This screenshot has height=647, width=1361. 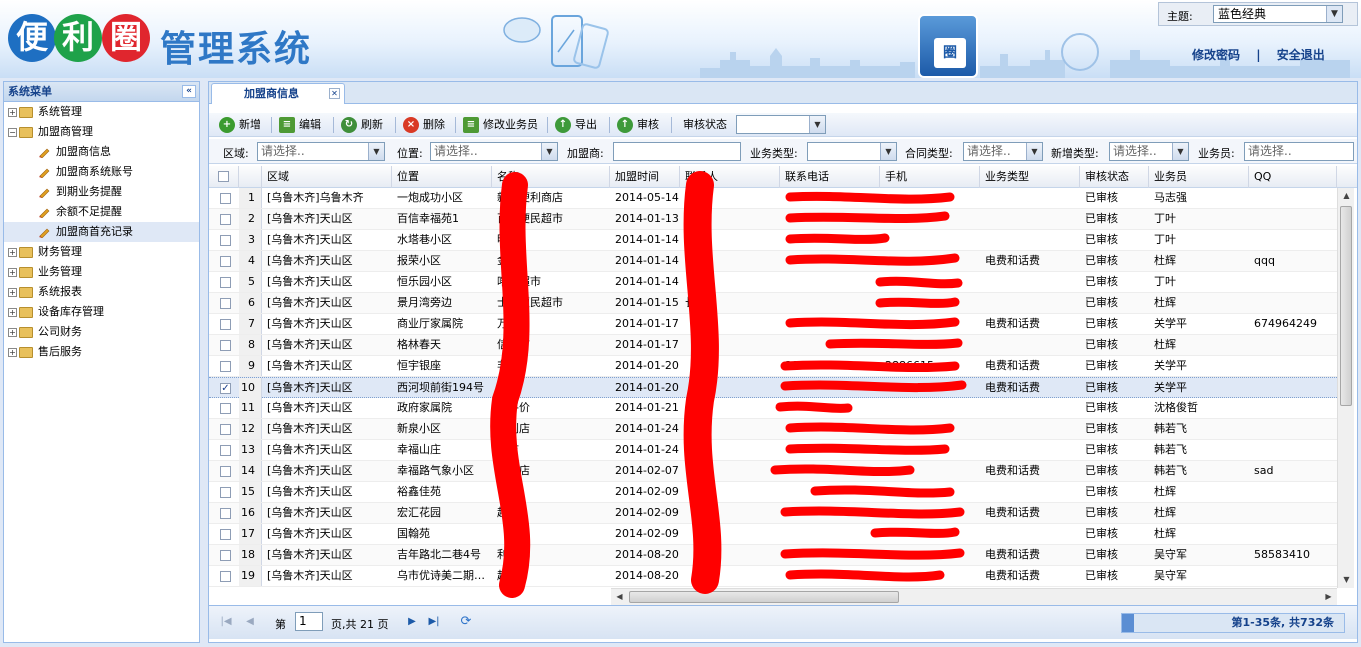 What do you see at coordinates (730, 177) in the screenshot?
I see `column-header: 联系人` at bounding box center [730, 177].